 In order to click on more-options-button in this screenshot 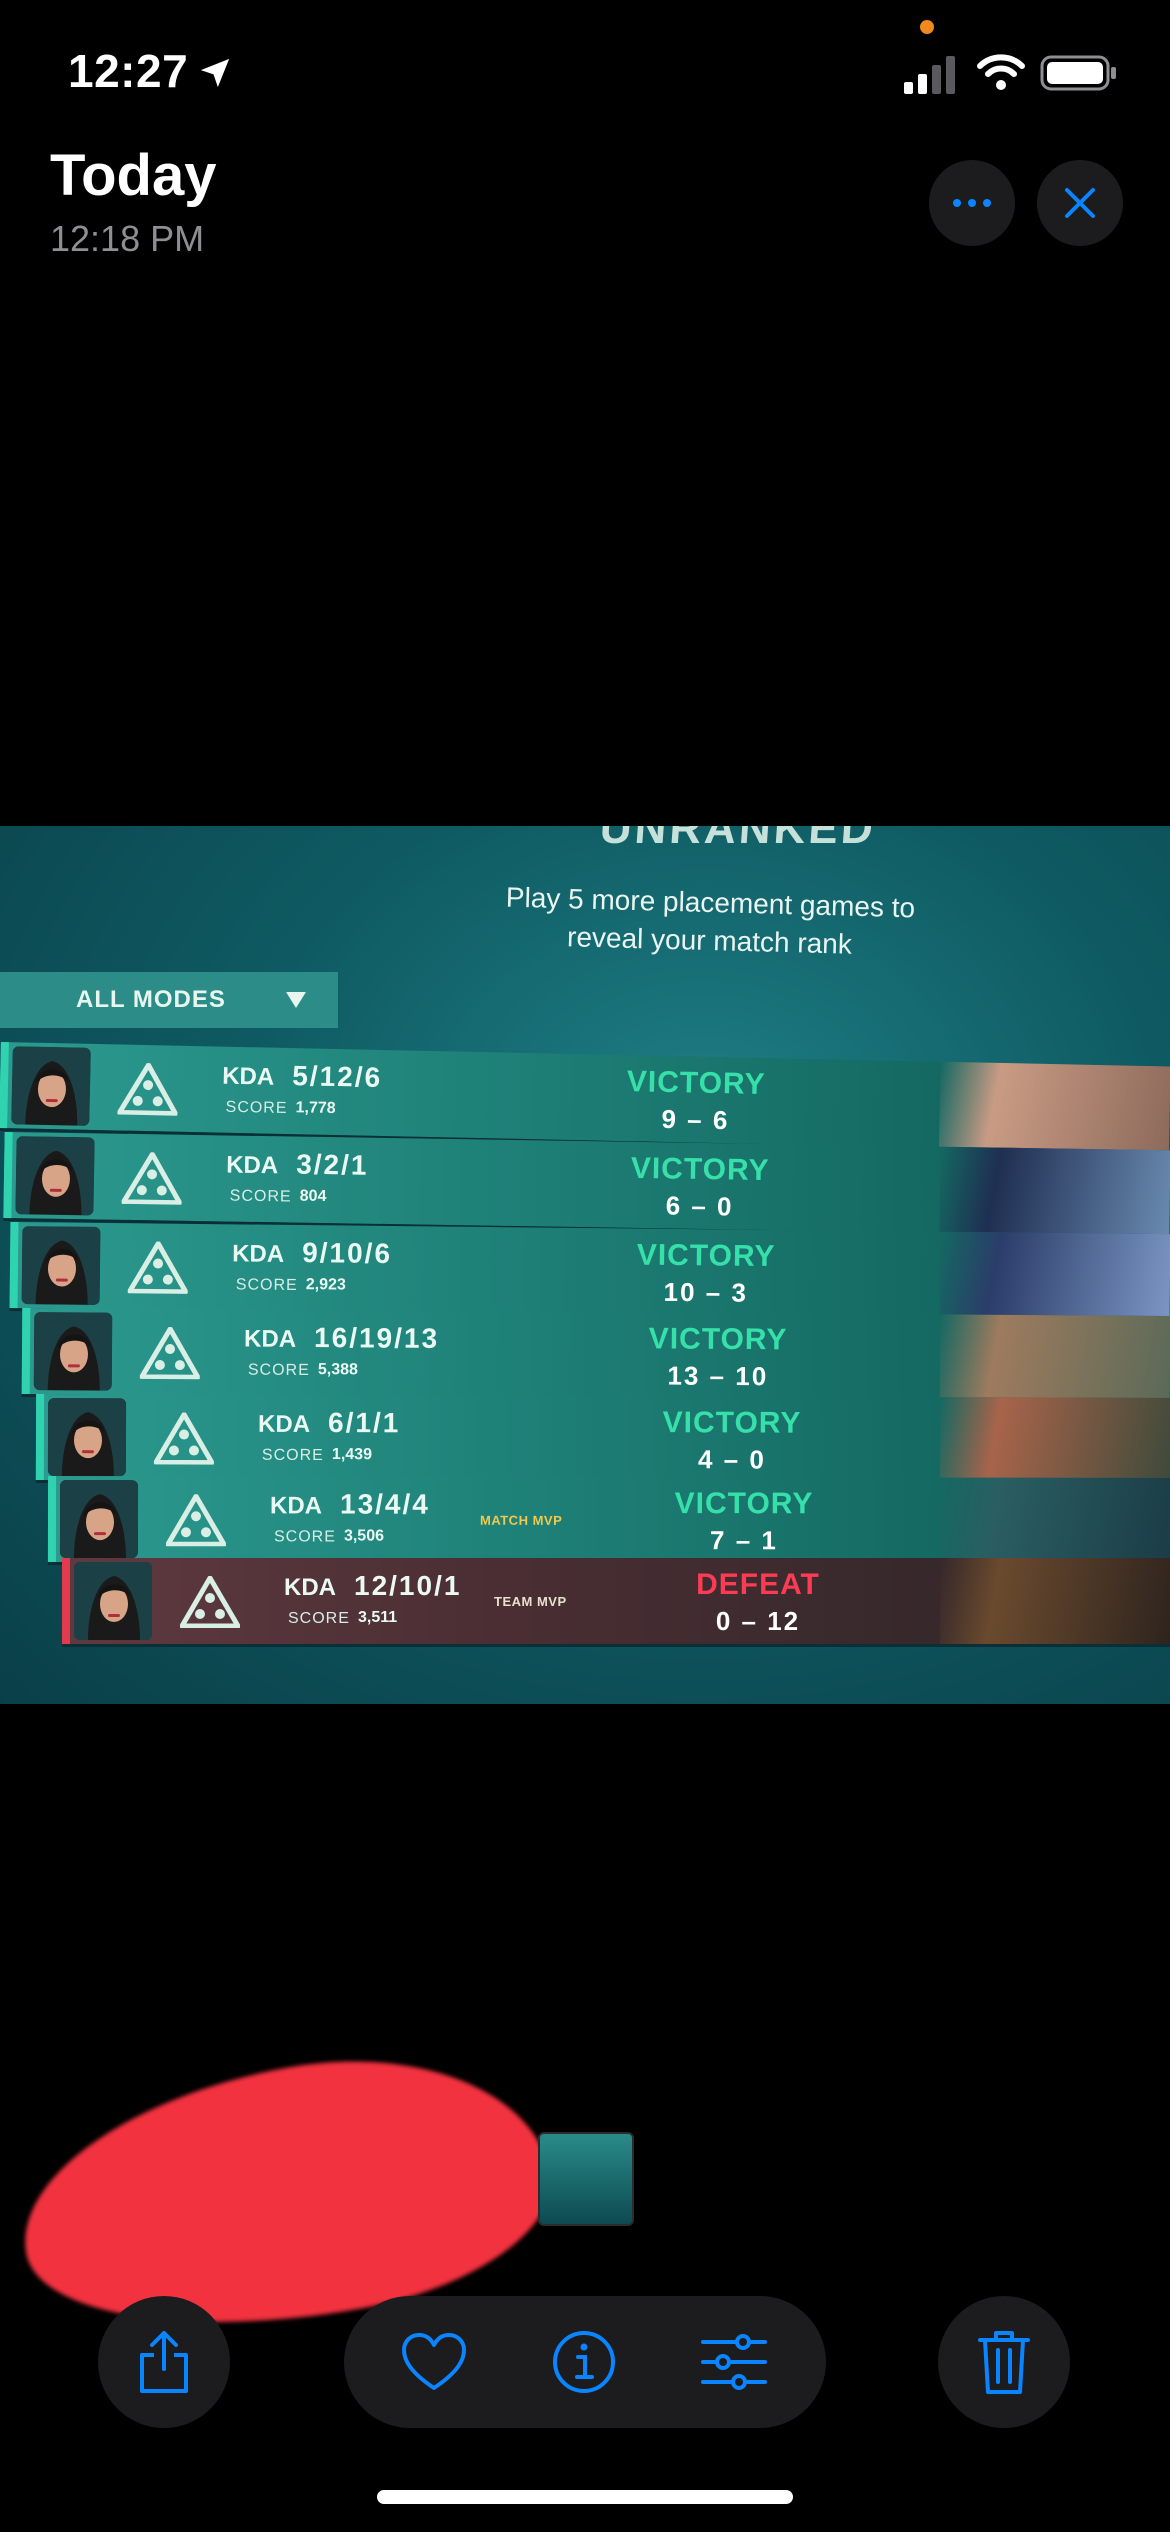, I will do `click(972, 203)`.